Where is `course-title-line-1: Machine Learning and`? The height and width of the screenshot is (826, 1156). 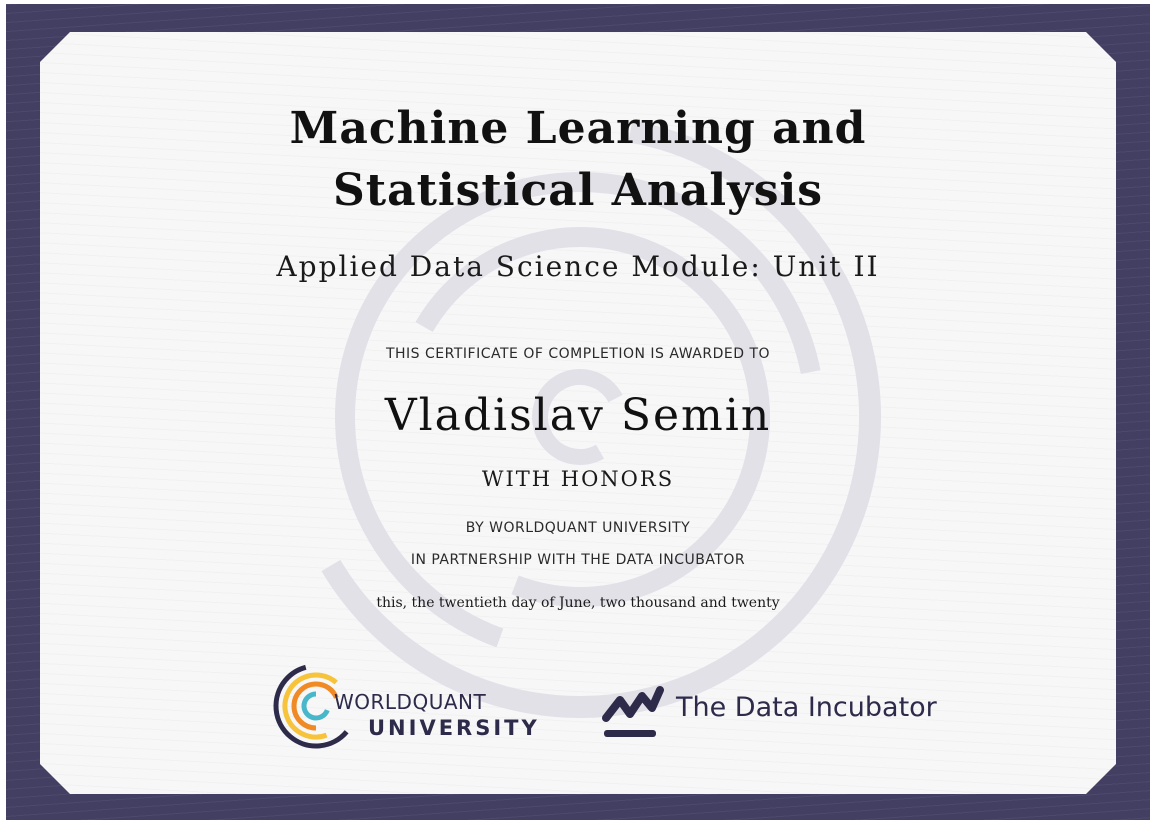 course-title-line-1: Machine Learning and is located at coordinates (578, 128).